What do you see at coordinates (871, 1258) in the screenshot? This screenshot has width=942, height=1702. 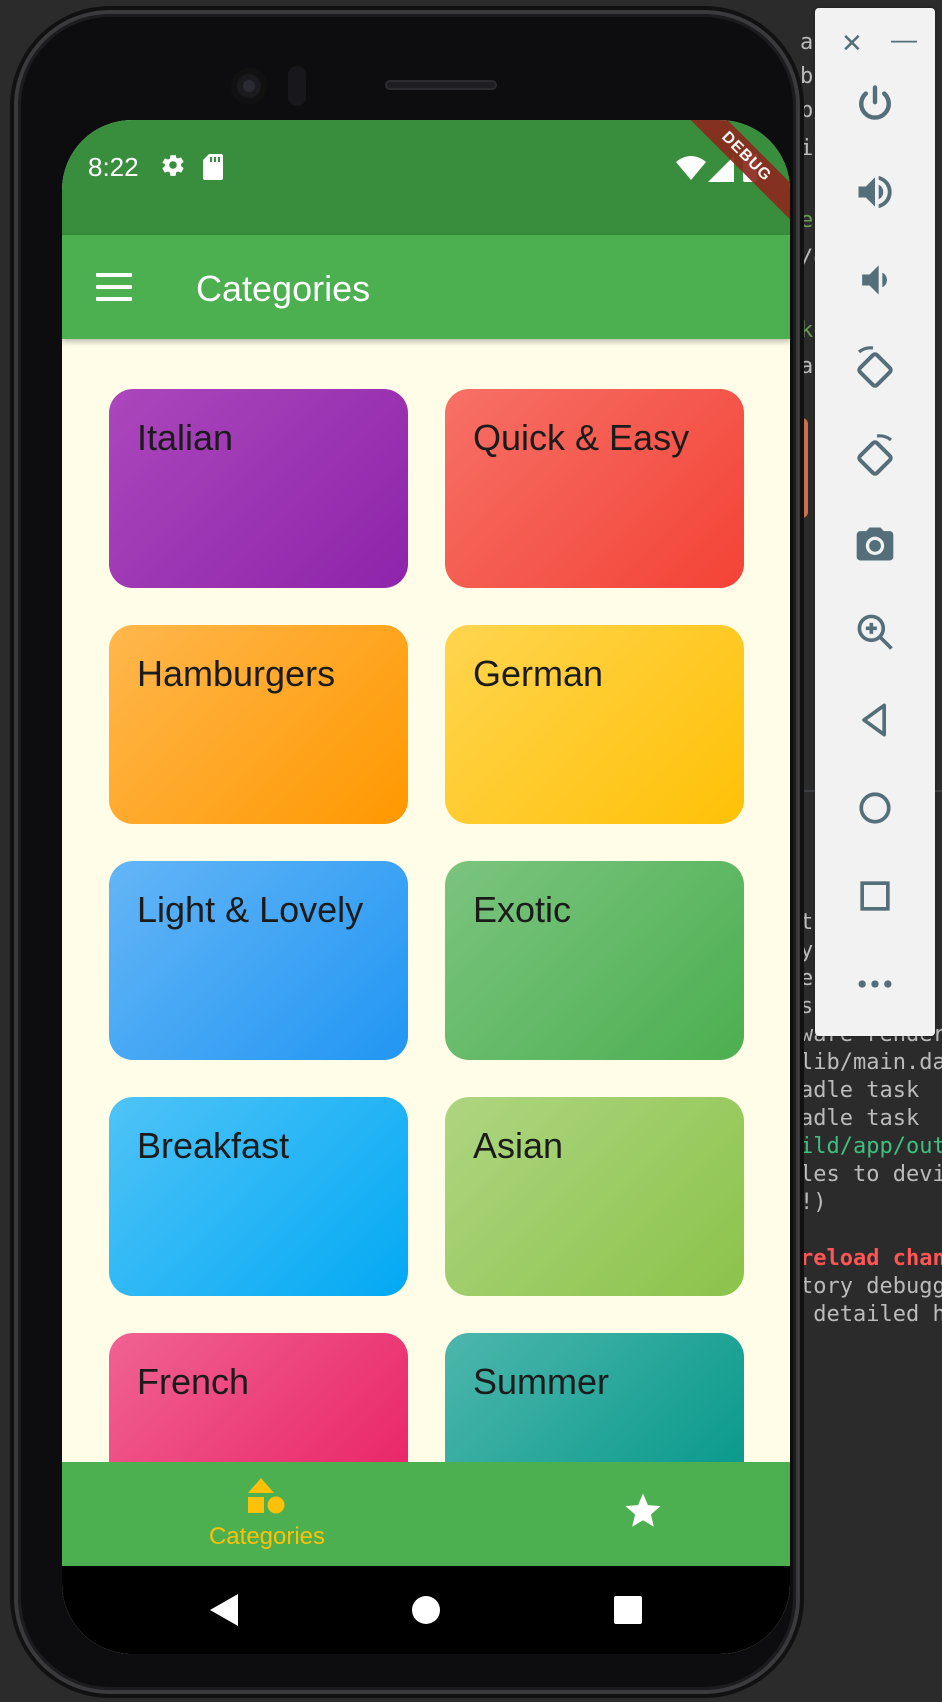 I see `ide-console-line: reload chan` at bounding box center [871, 1258].